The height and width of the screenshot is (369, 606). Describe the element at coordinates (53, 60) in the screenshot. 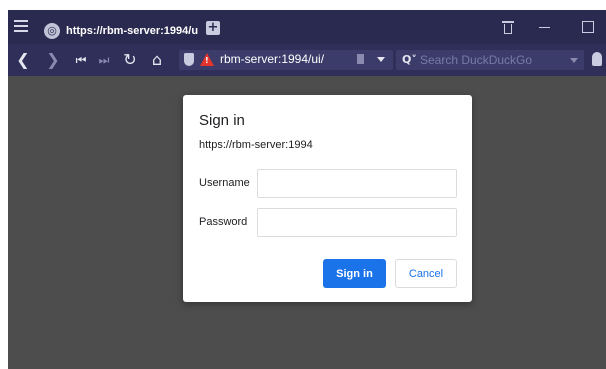

I see `forward-button: ❯` at that location.